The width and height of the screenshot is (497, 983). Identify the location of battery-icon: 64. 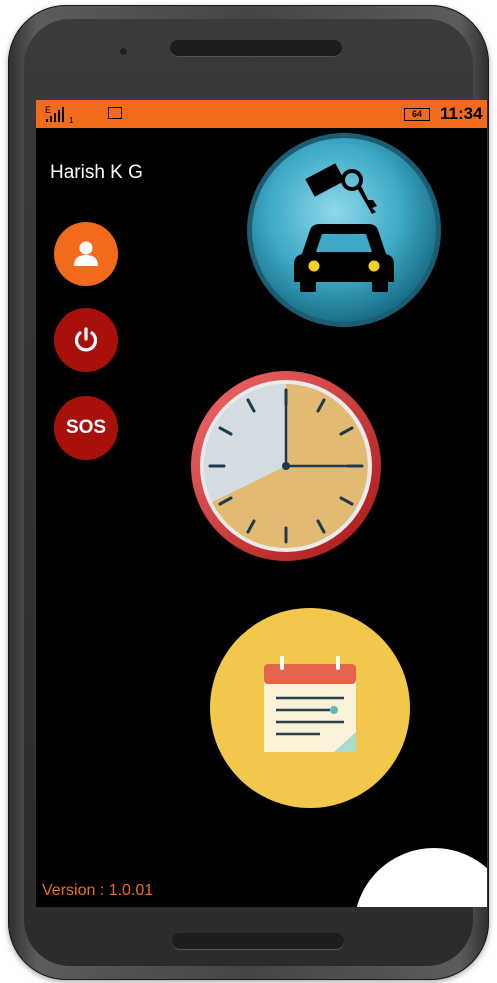
(417, 114).